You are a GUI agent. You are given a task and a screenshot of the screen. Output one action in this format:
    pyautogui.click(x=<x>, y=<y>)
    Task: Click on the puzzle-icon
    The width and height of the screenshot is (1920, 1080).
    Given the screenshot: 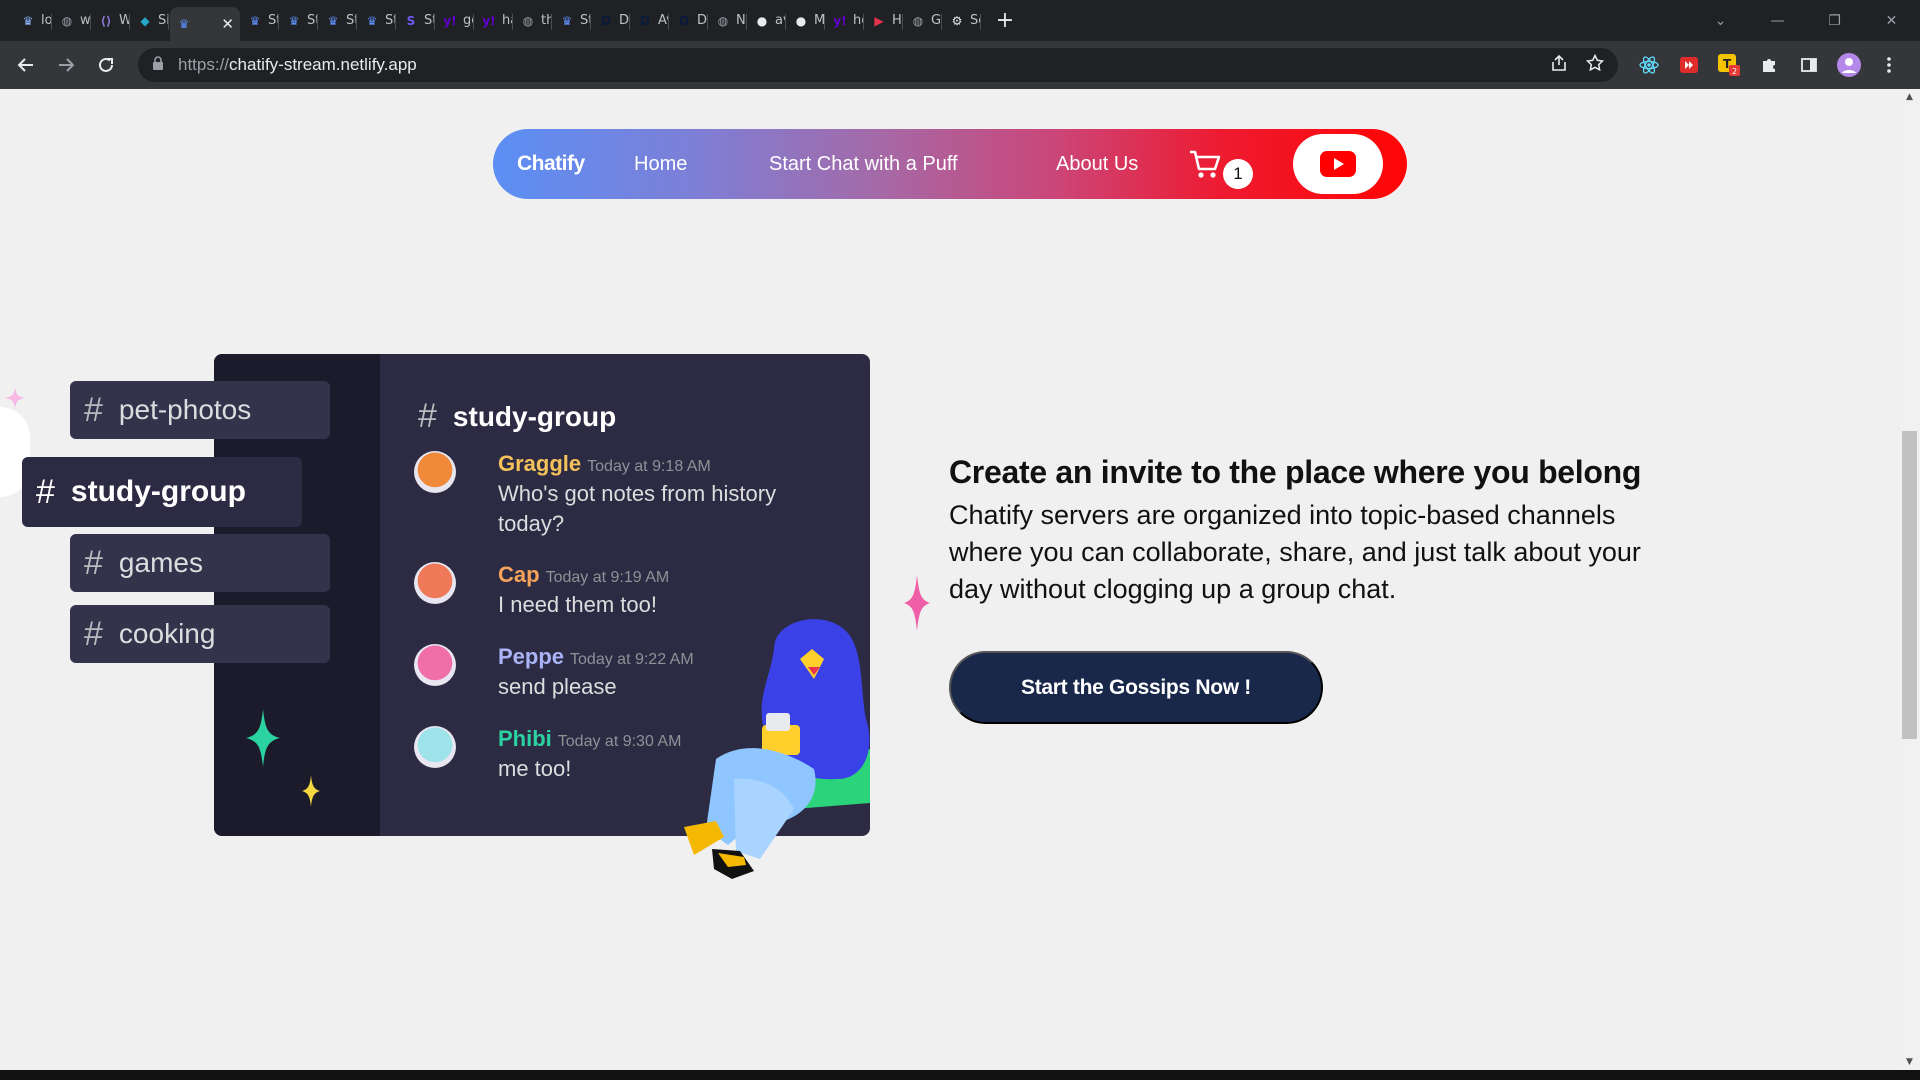 What is the action you would take?
    pyautogui.click(x=1769, y=65)
    